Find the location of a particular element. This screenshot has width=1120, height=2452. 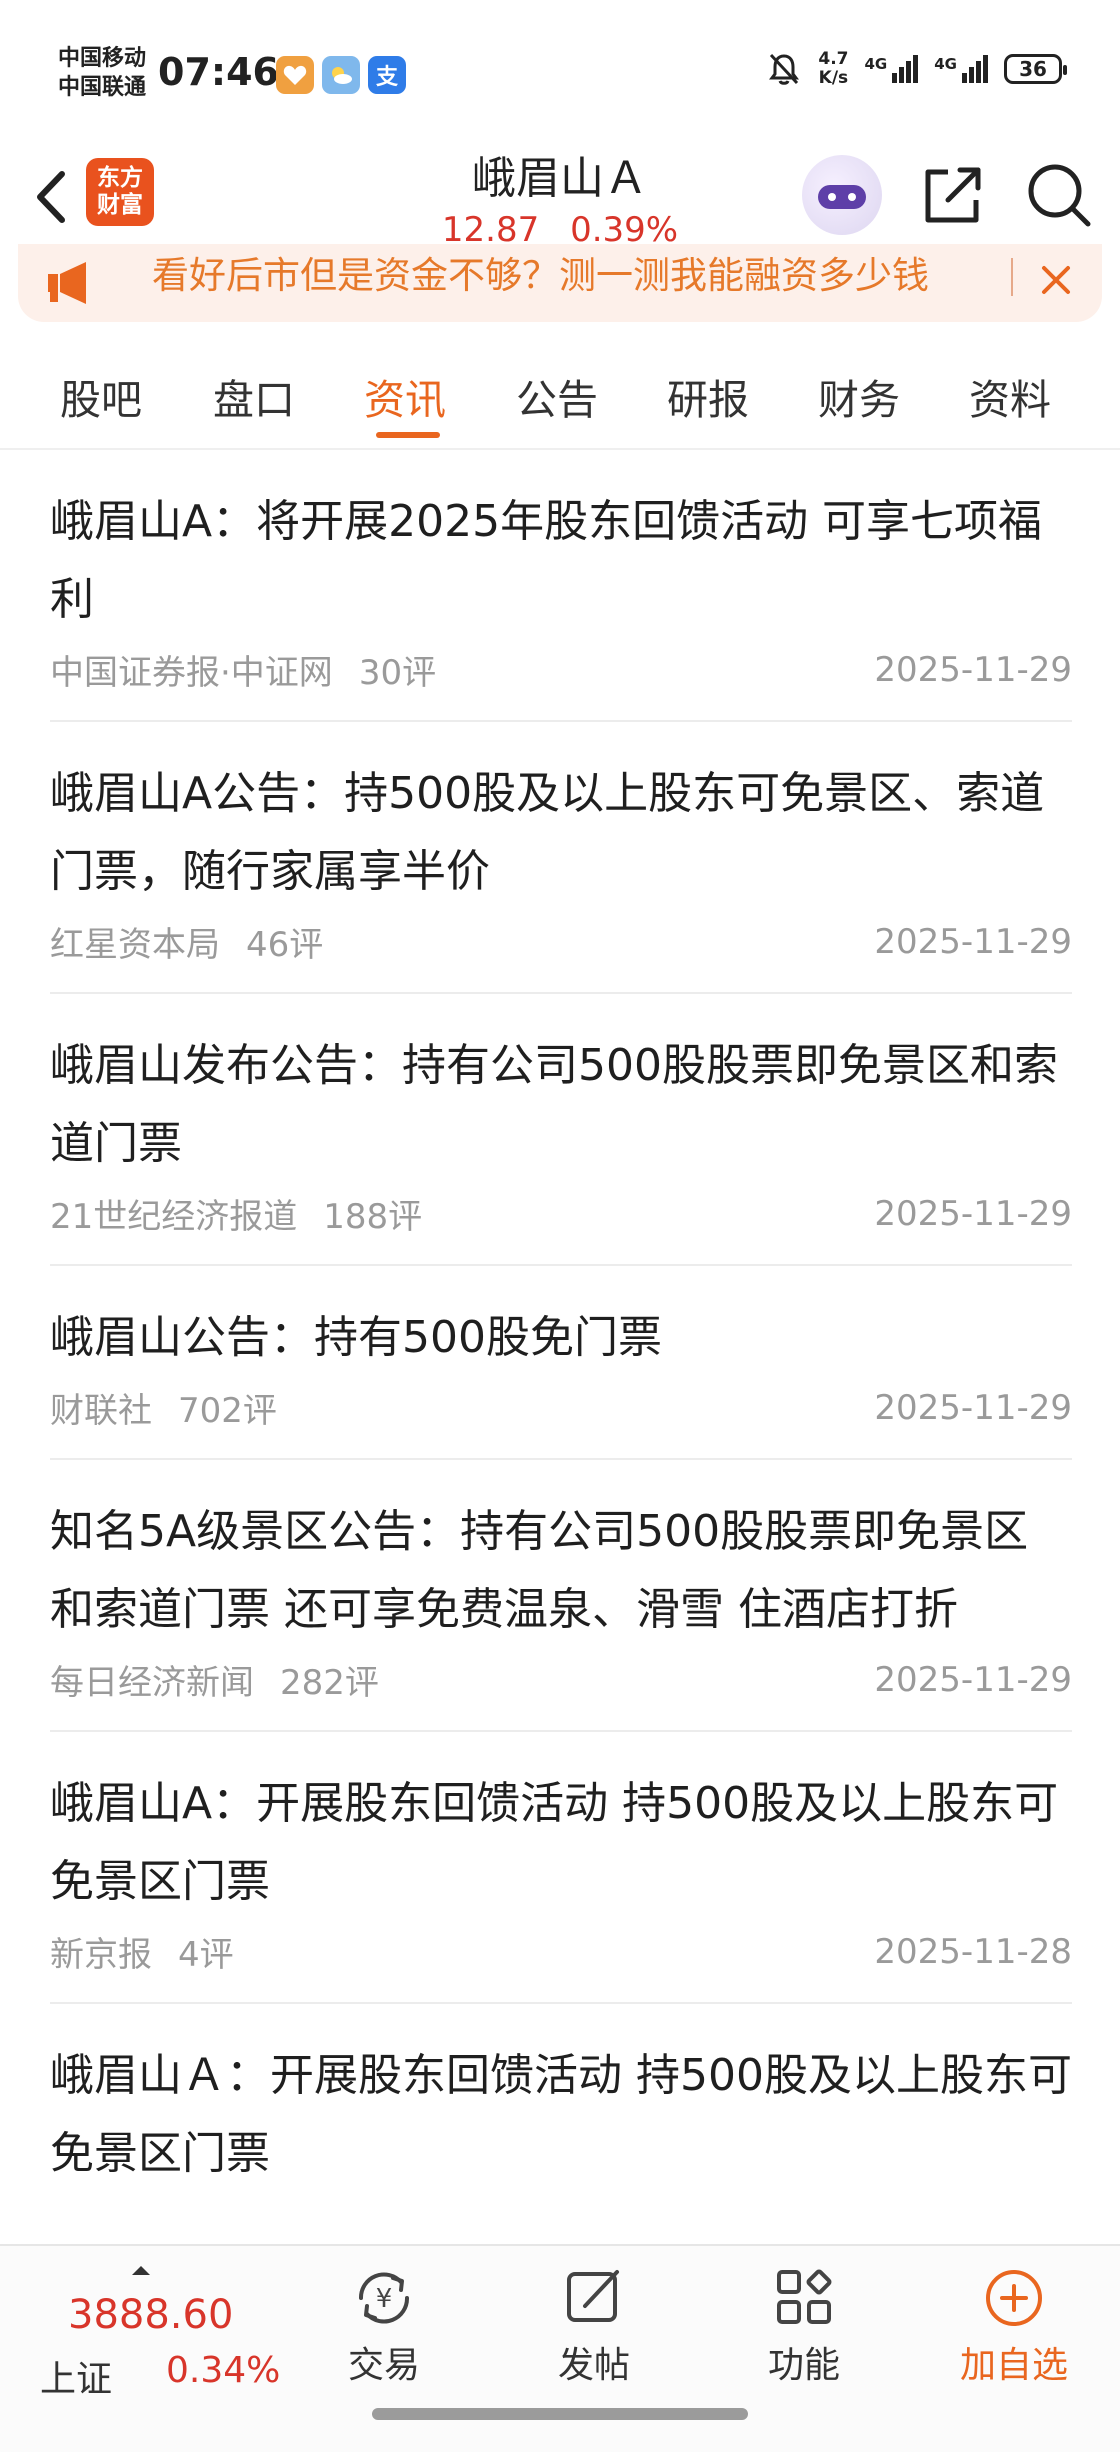

promo-close-button is located at coordinates (1056, 280).